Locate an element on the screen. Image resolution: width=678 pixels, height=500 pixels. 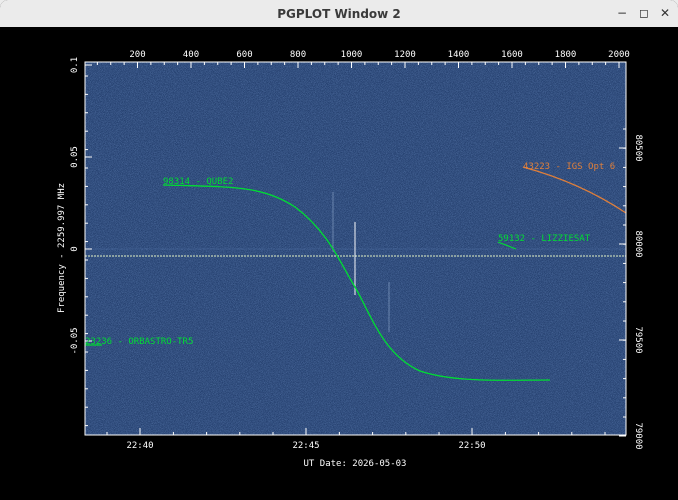
top-tick-label: 1200 is located at coordinates (405, 55).